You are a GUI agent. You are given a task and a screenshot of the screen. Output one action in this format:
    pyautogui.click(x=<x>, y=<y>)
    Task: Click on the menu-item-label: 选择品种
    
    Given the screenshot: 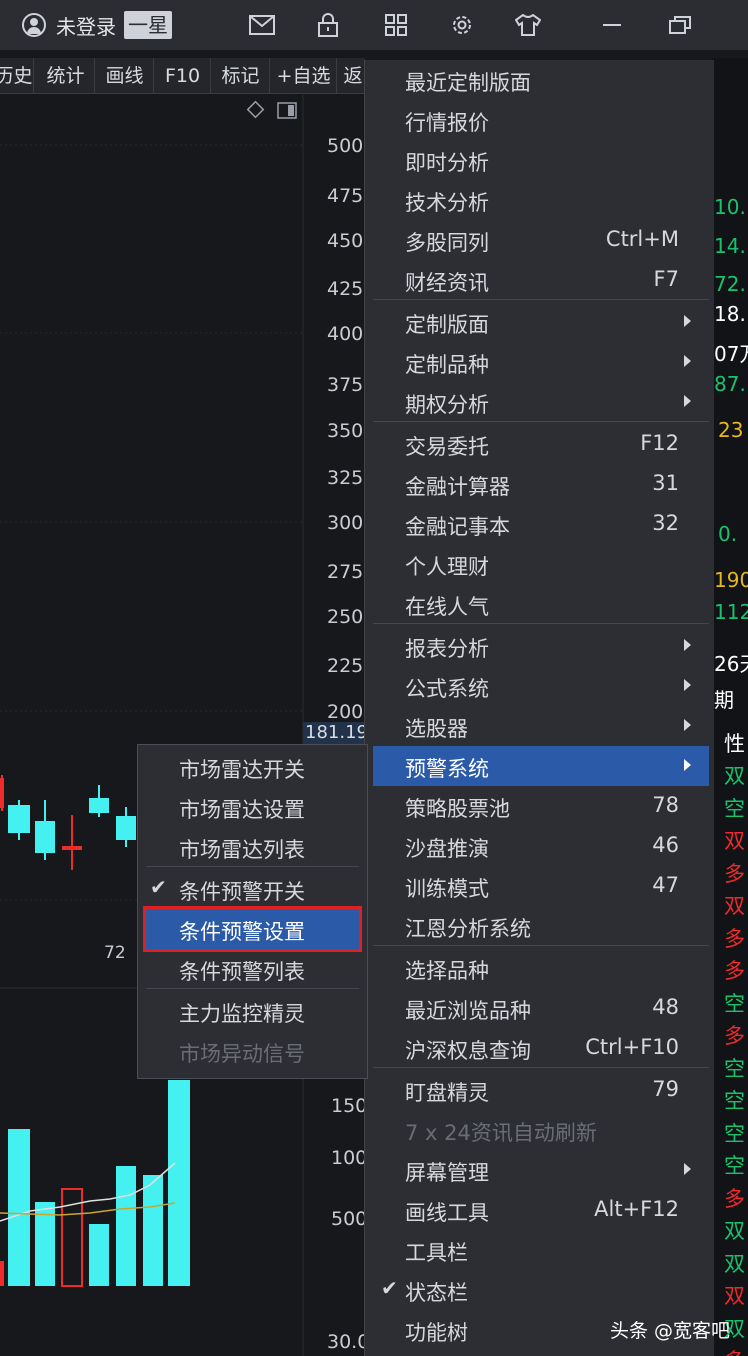 What is the action you would take?
    pyautogui.click(x=447, y=971)
    